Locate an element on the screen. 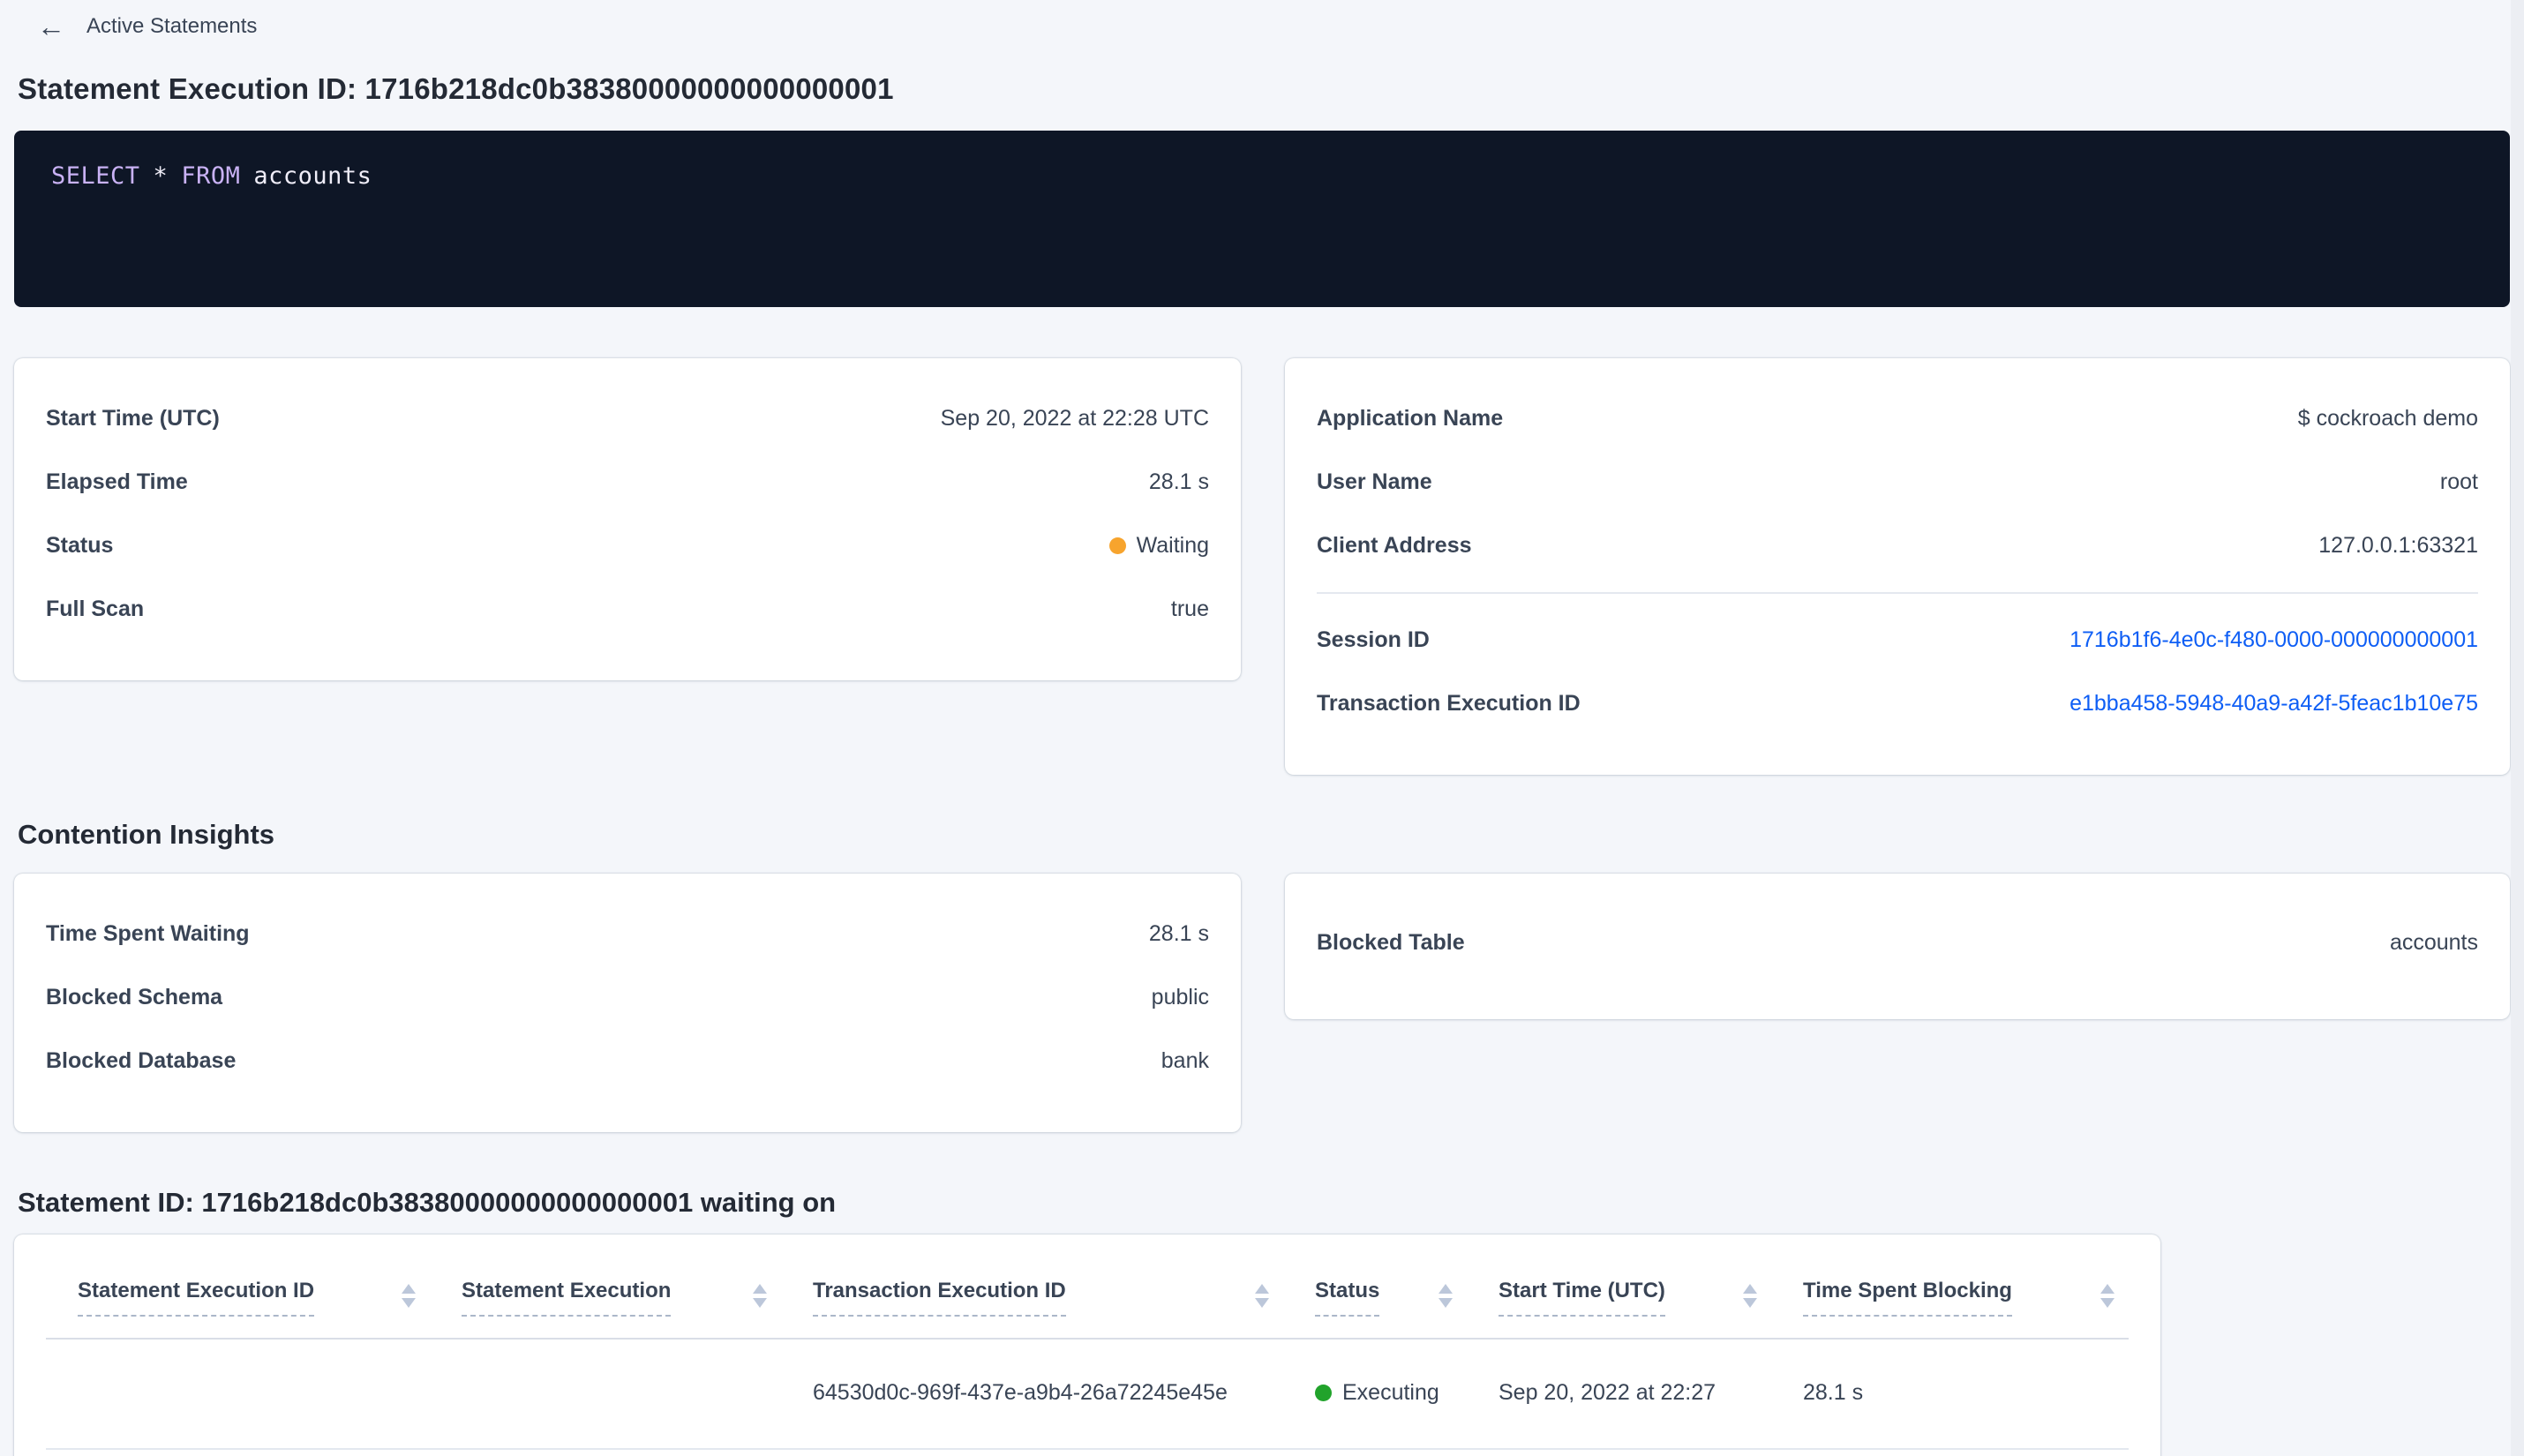 The height and width of the screenshot is (1456, 2524). detail-row-blocked-table: Blocked Table accounts is located at coordinates (1898, 943).